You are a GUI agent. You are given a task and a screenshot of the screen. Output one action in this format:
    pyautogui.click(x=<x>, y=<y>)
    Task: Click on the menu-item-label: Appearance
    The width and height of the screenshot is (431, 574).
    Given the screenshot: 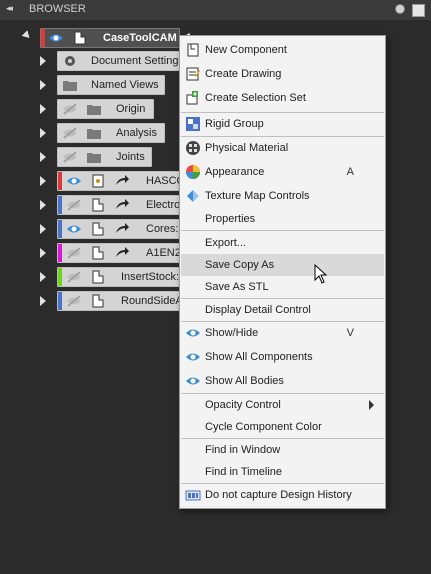 What is the action you would take?
    pyautogui.click(x=235, y=172)
    